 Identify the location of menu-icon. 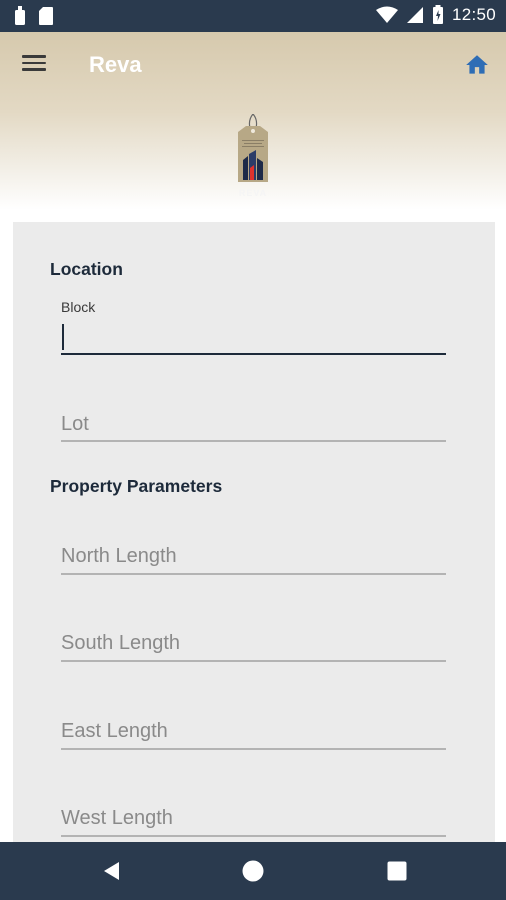
(35, 65).